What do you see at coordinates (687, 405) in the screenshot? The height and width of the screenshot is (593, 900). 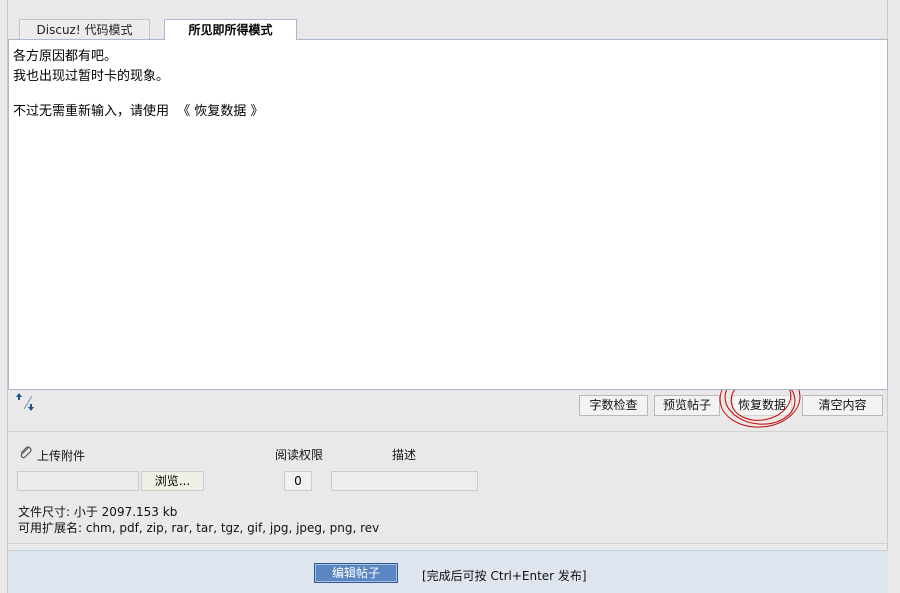 I see `preview-post-button: 预览帖子` at bounding box center [687, 405].